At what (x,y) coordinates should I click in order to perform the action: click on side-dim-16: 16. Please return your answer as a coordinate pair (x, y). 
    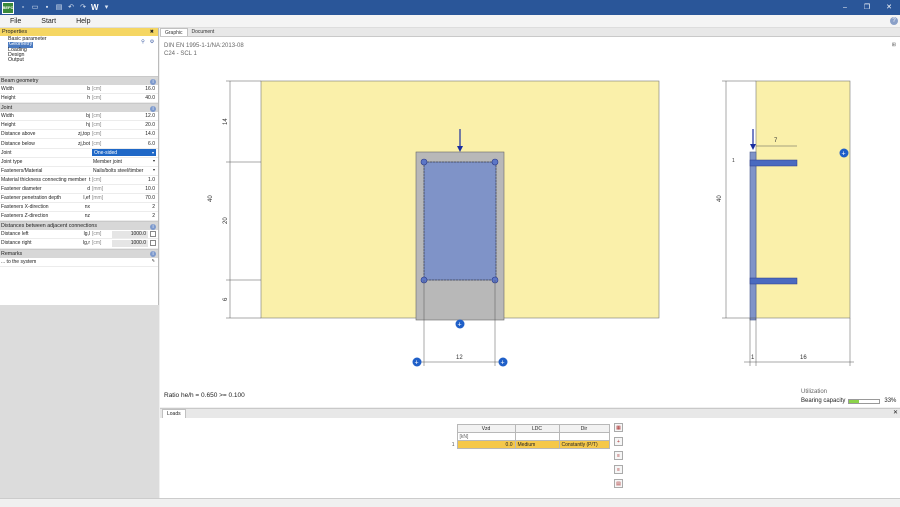
    Looking at the image, I should click on (803, 358).